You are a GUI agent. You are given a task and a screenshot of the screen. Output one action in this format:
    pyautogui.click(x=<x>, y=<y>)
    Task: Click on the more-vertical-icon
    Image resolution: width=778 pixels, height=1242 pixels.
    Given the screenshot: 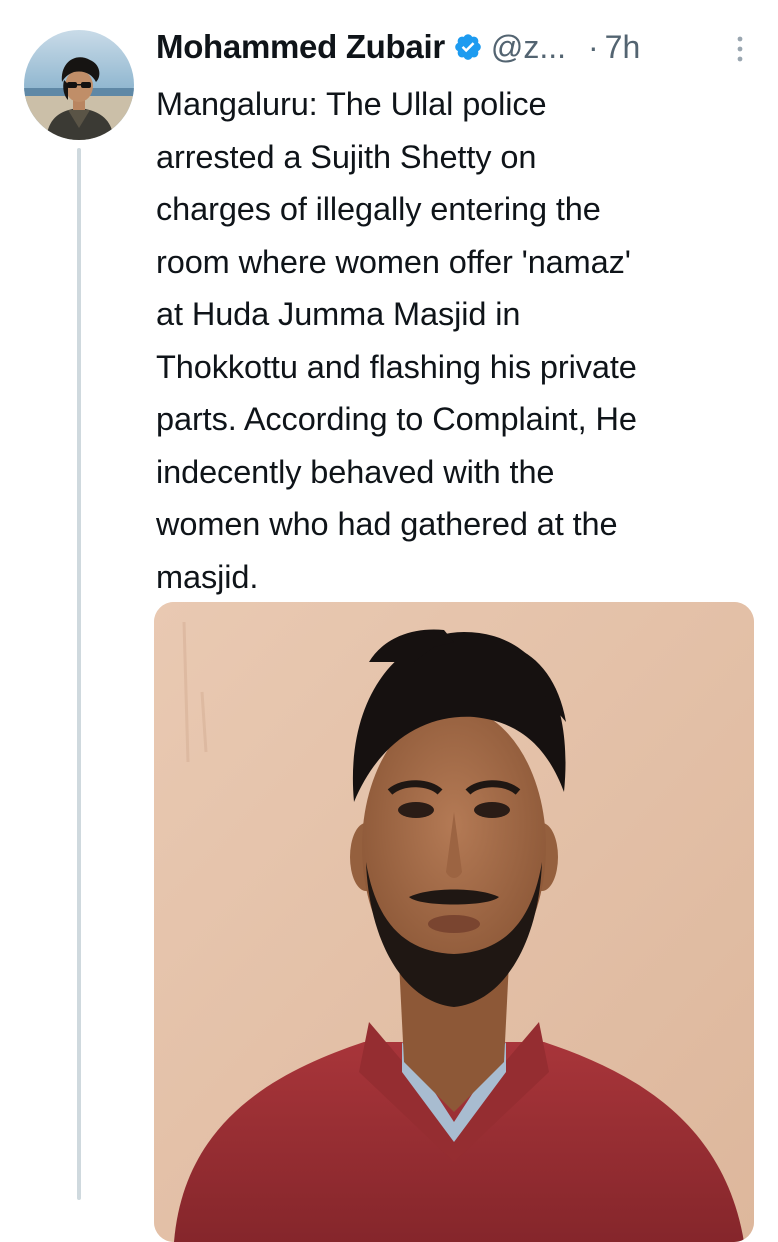 What is the action you would take?
    pyautogui.click(x=740, y=49)
    